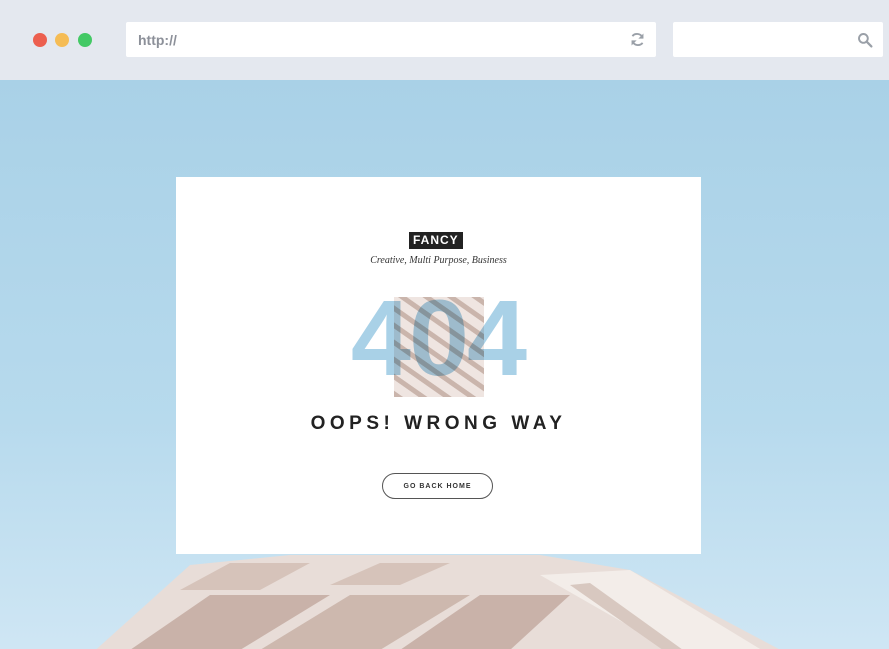  What do you see at coordinates (637, 39) in the screenshot?
I see `reload-icon` at bounding box center [637, 39].